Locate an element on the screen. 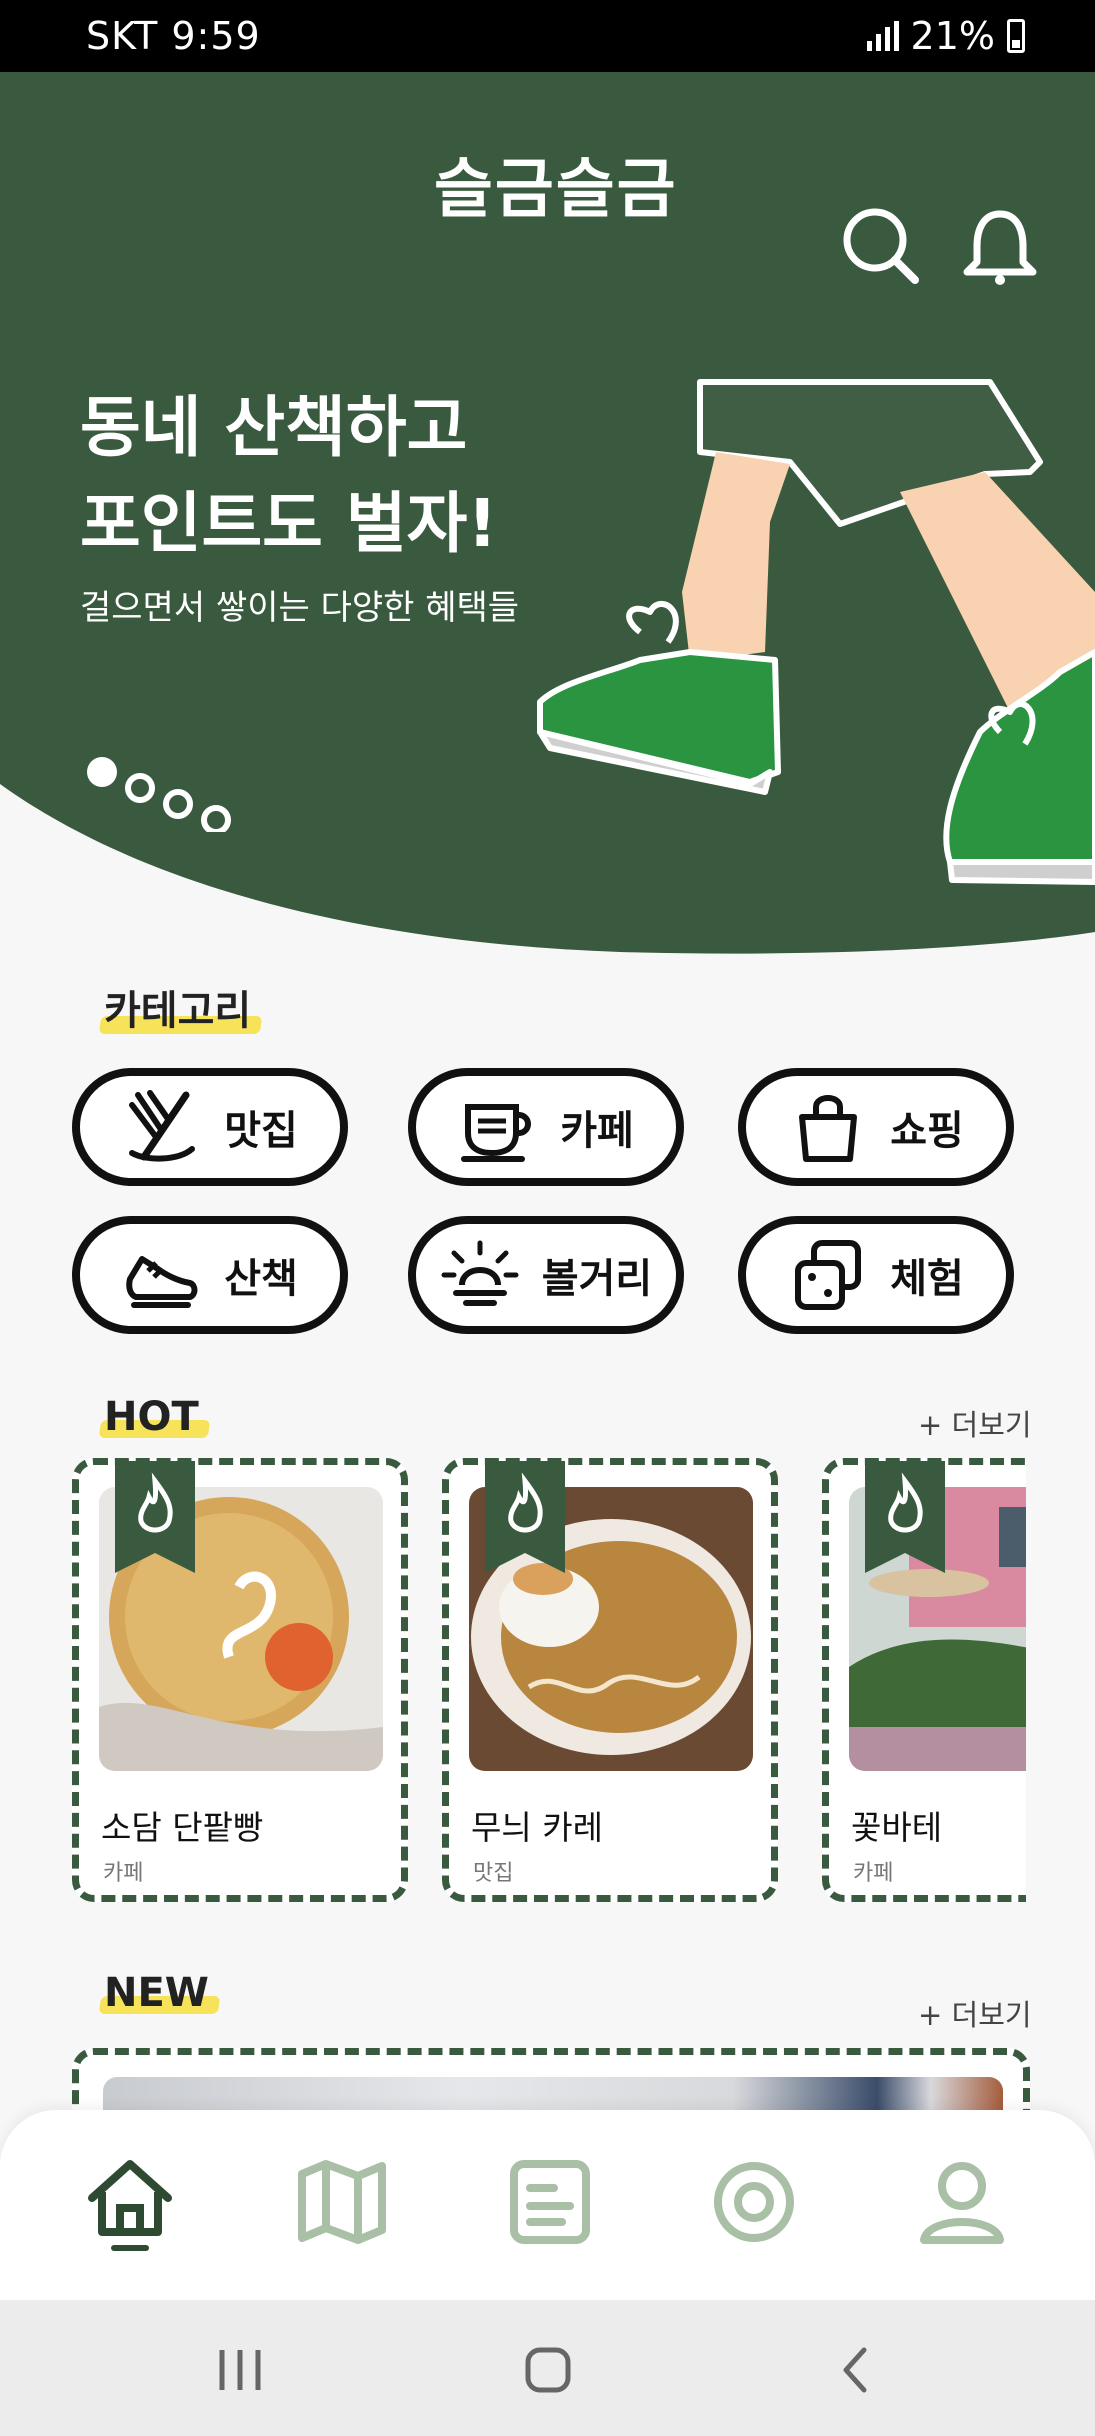 The width and height of the screenshot is (1095, 2436). home-icon is located at coordinates (130, 2202).